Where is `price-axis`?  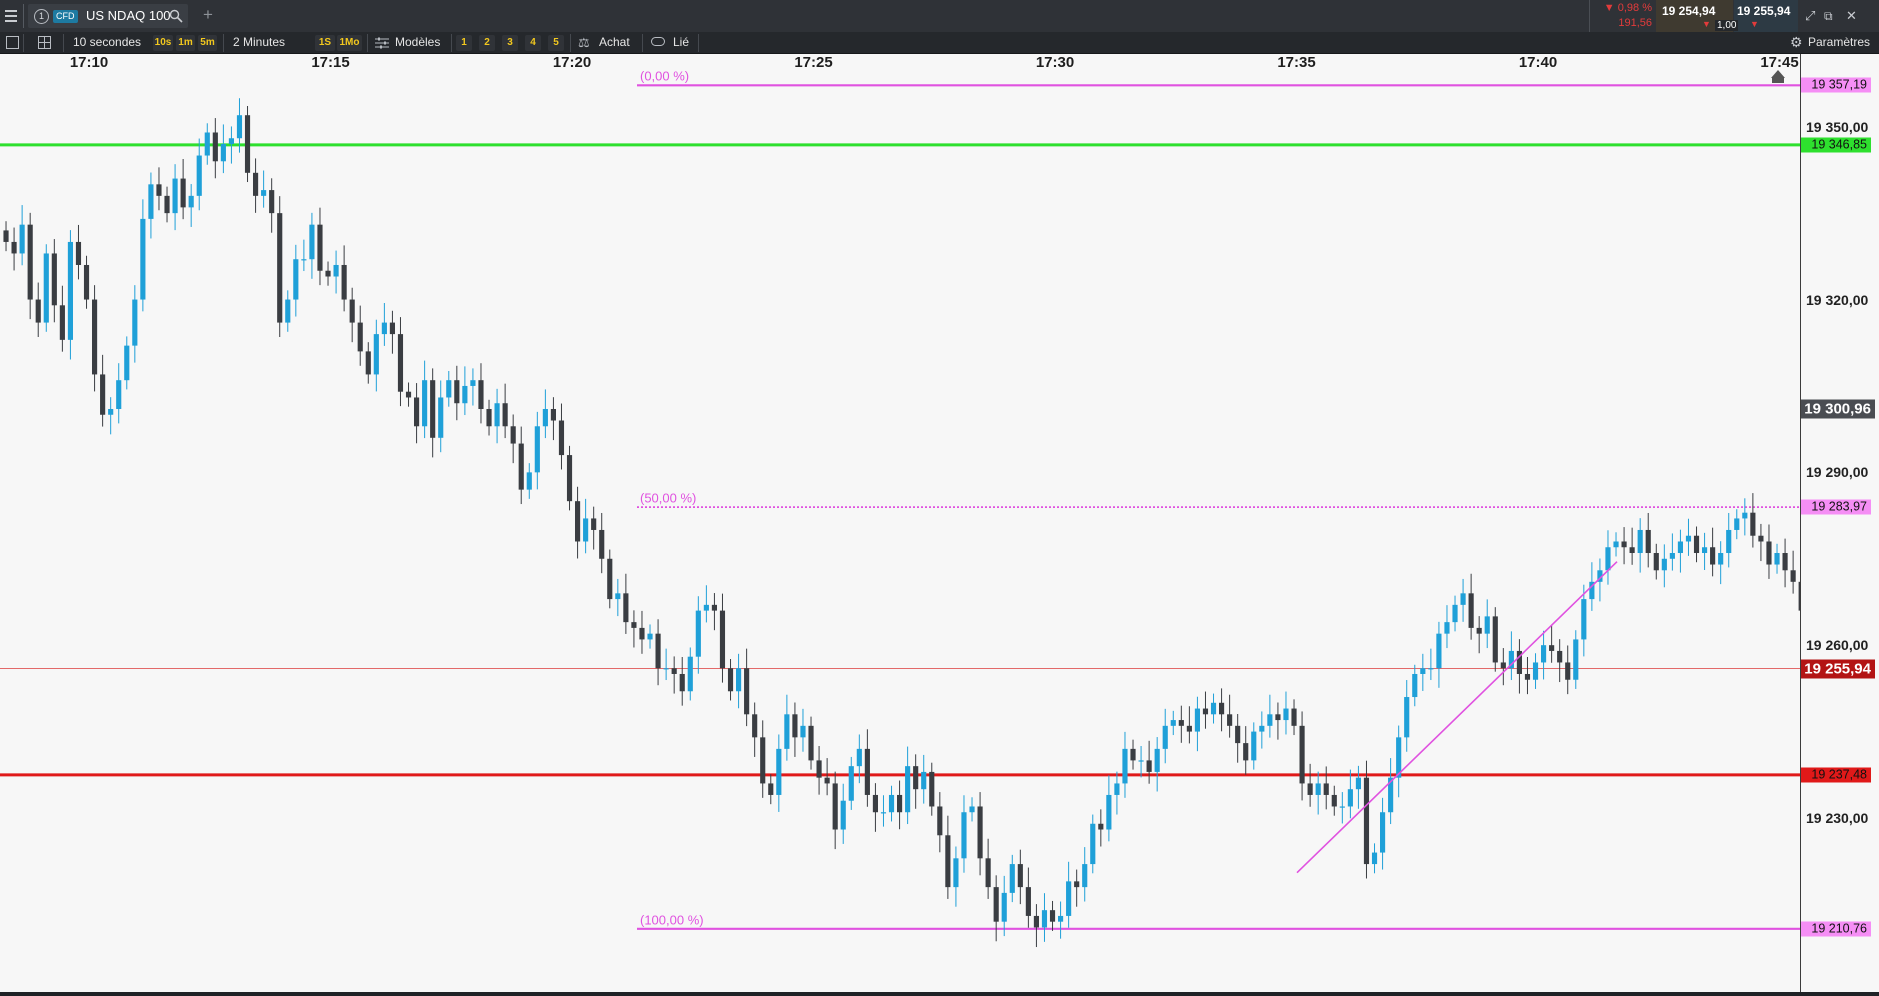 price-axis is located at coordinates (1839, 525).